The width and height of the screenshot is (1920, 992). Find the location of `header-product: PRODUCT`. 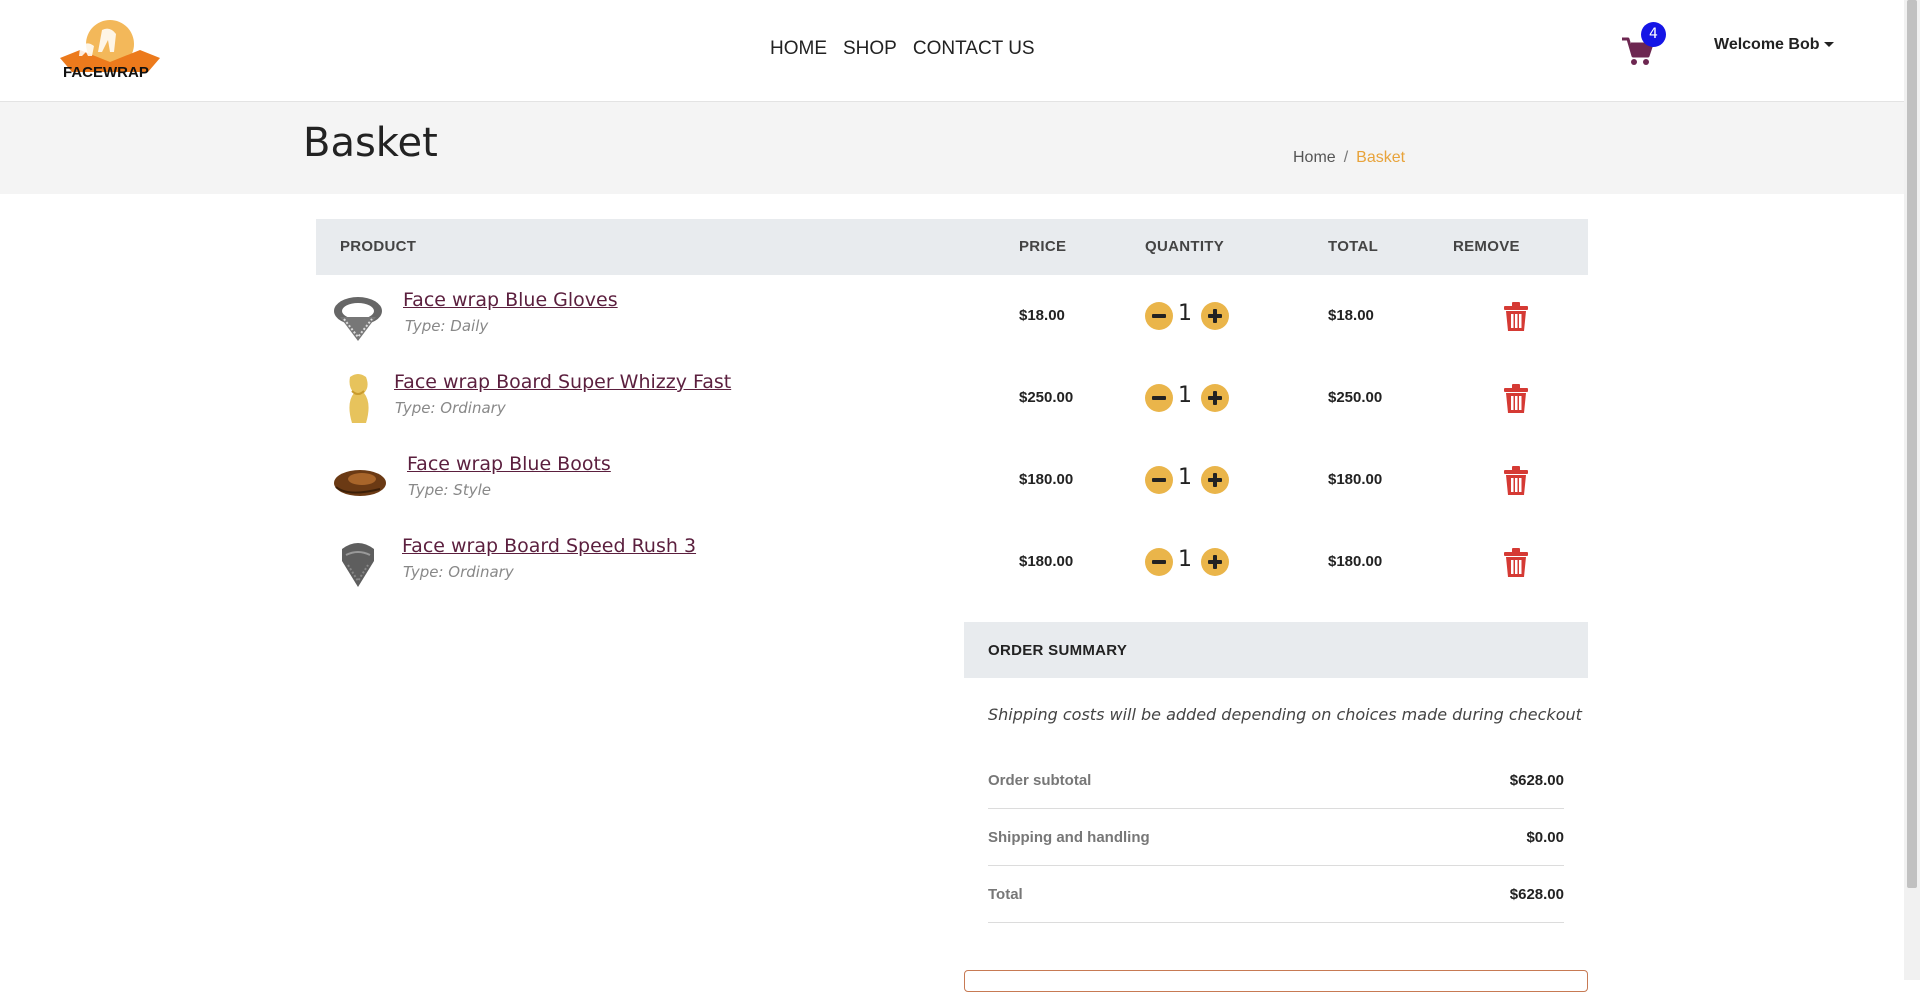

header-product: PRODUCT is located at coordinates (378, 246).